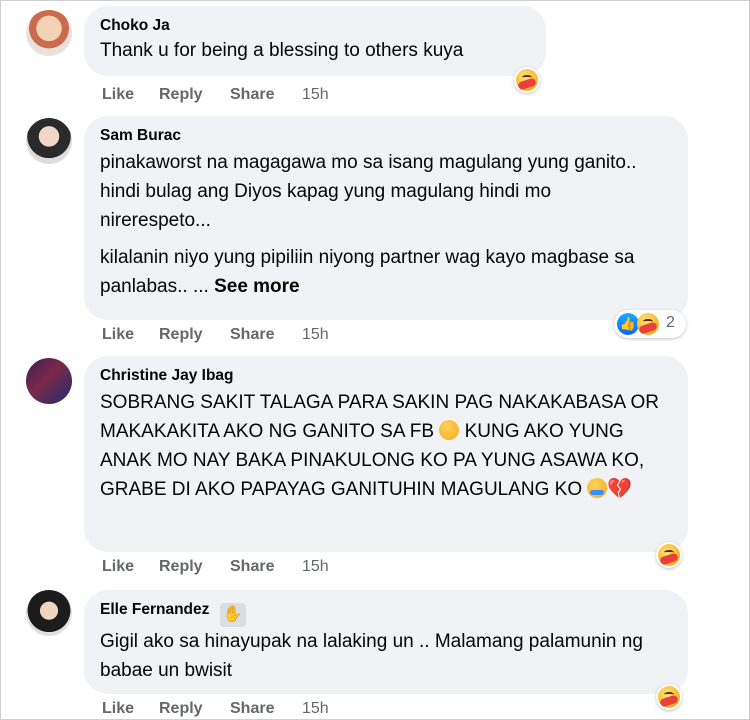  What do you see at coordinates (597, 488) in the screenshot?
I see `crying-face-emoji` at bounding box center [597, 488].